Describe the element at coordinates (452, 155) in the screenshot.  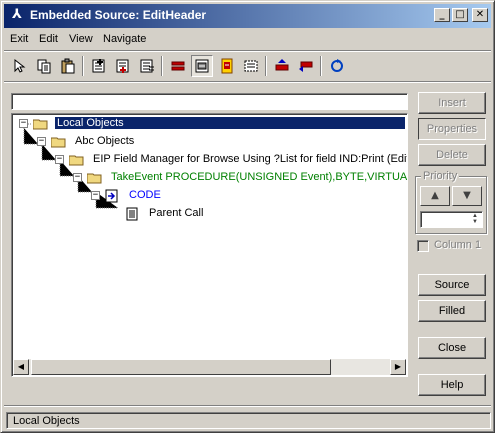
I see `delete-button: Delete` at that location.